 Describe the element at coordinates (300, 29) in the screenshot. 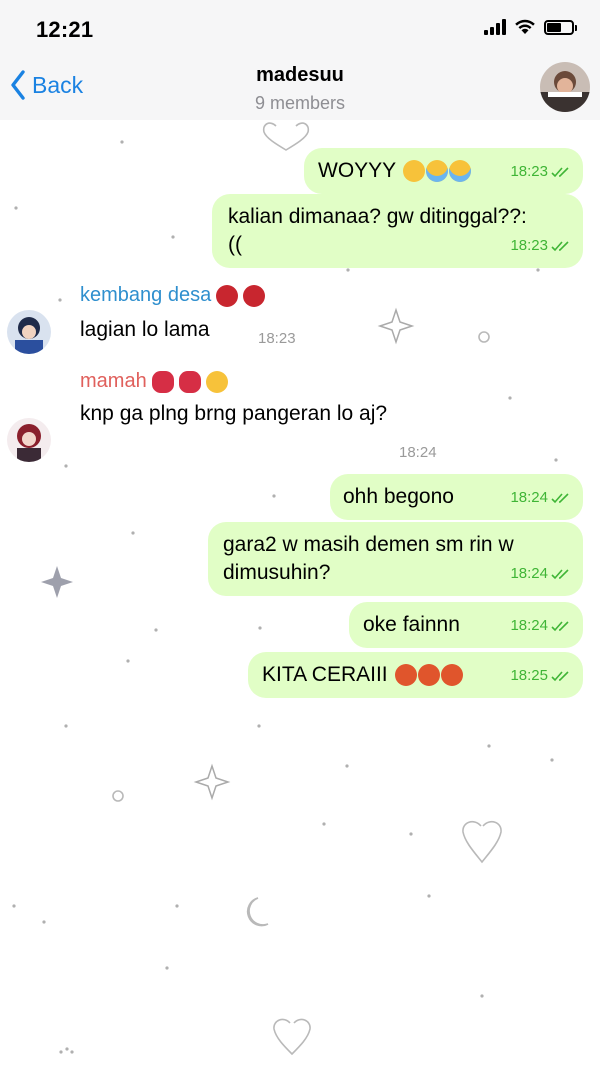

I see `status-bar: 12:21` at that location.